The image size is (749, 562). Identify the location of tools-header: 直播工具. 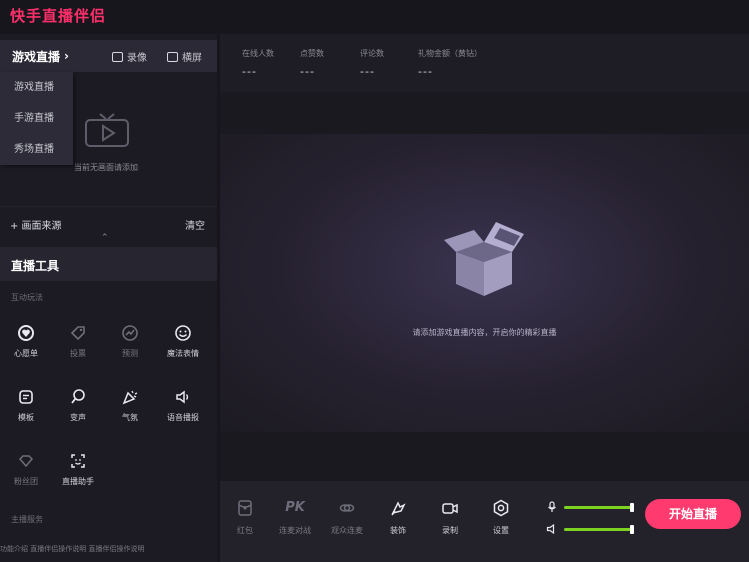
(108, 264).